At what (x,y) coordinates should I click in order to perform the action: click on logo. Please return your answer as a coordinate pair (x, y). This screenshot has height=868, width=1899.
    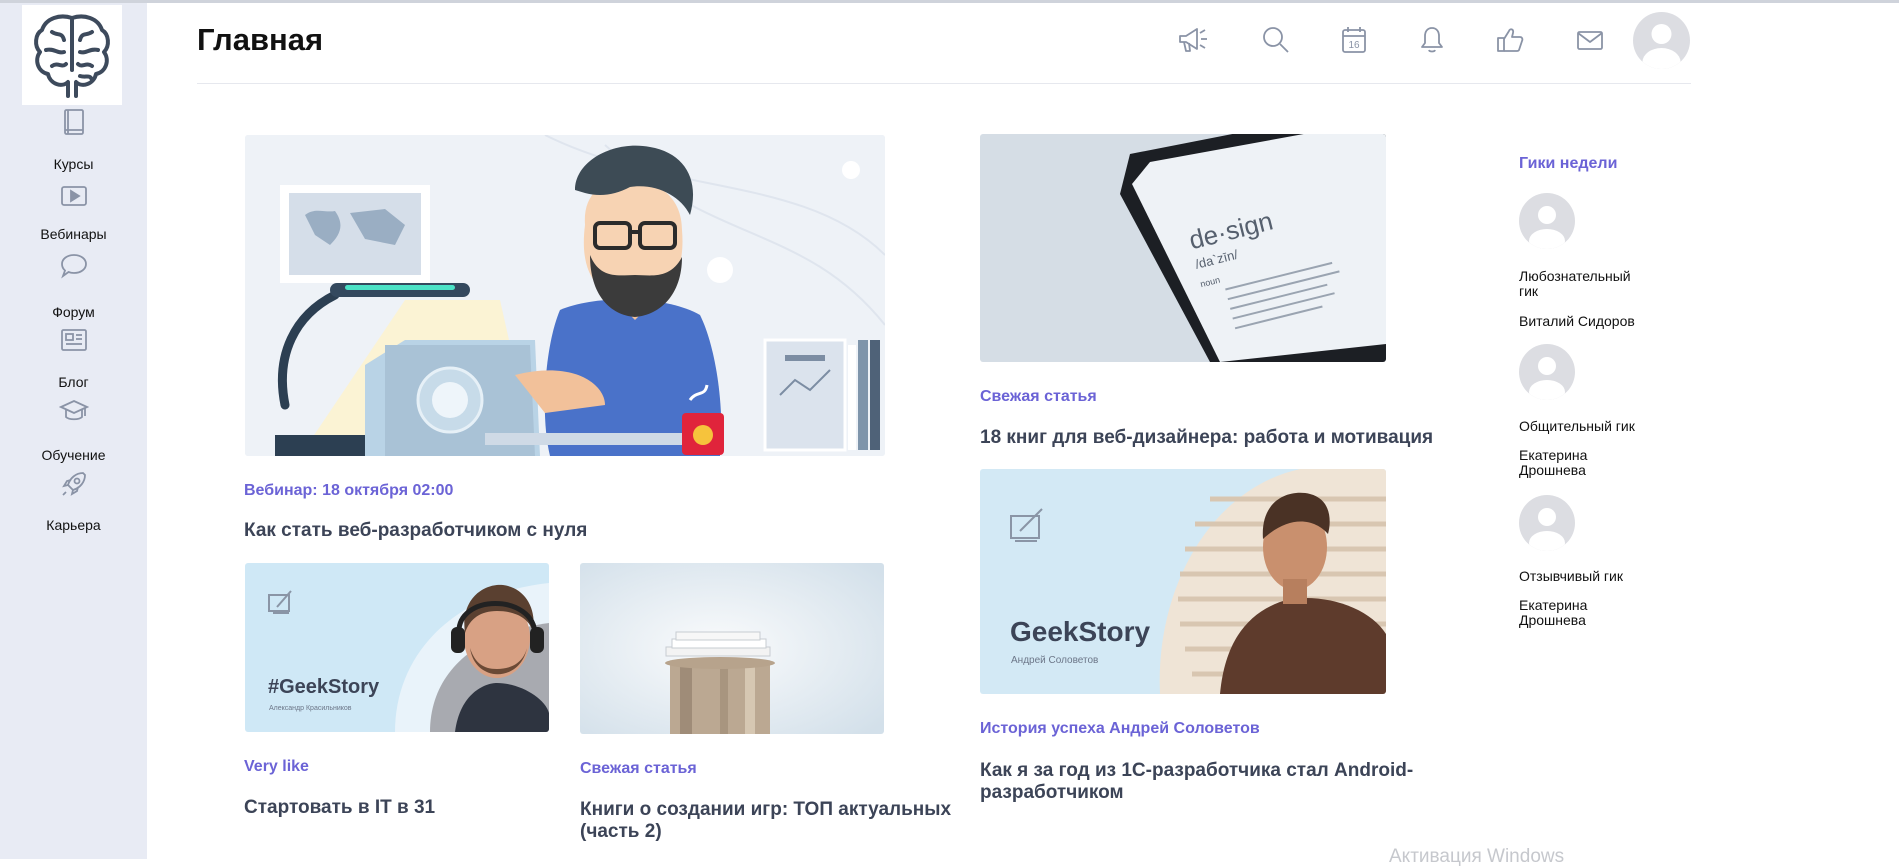
    Looking at the image, I should click on (72, 55).